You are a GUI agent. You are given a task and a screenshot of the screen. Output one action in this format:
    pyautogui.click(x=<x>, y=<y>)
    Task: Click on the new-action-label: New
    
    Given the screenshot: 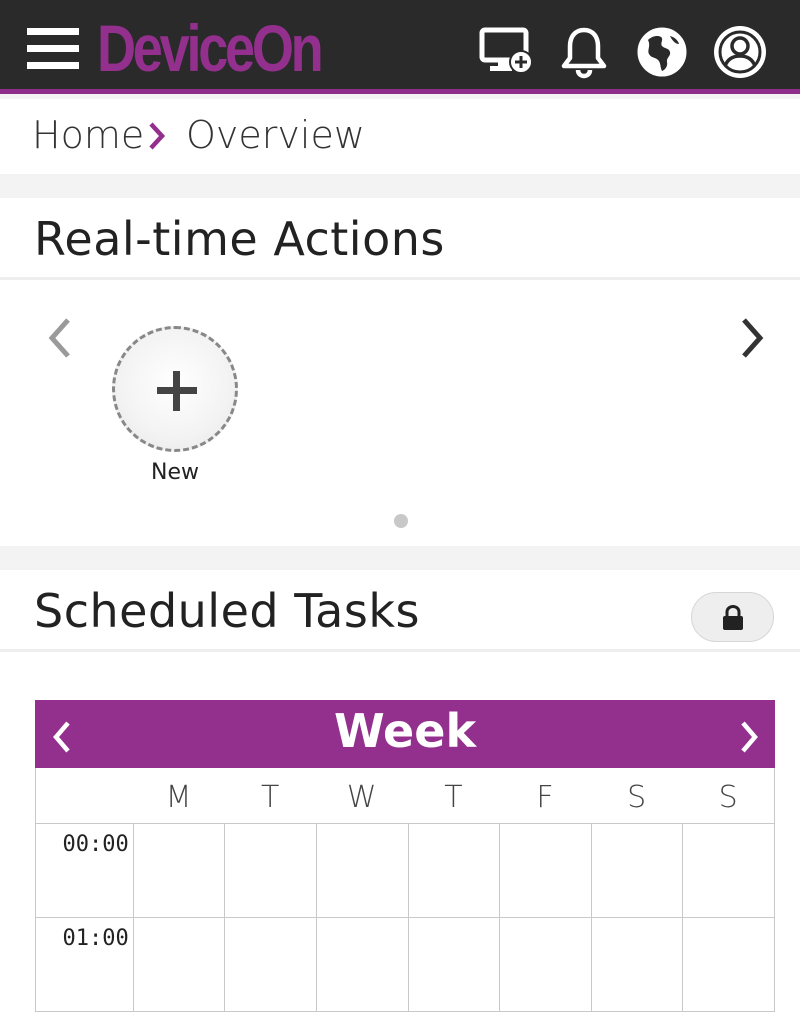 What is the action you would take?
    pyautogui.click(x=175, y=472)
    